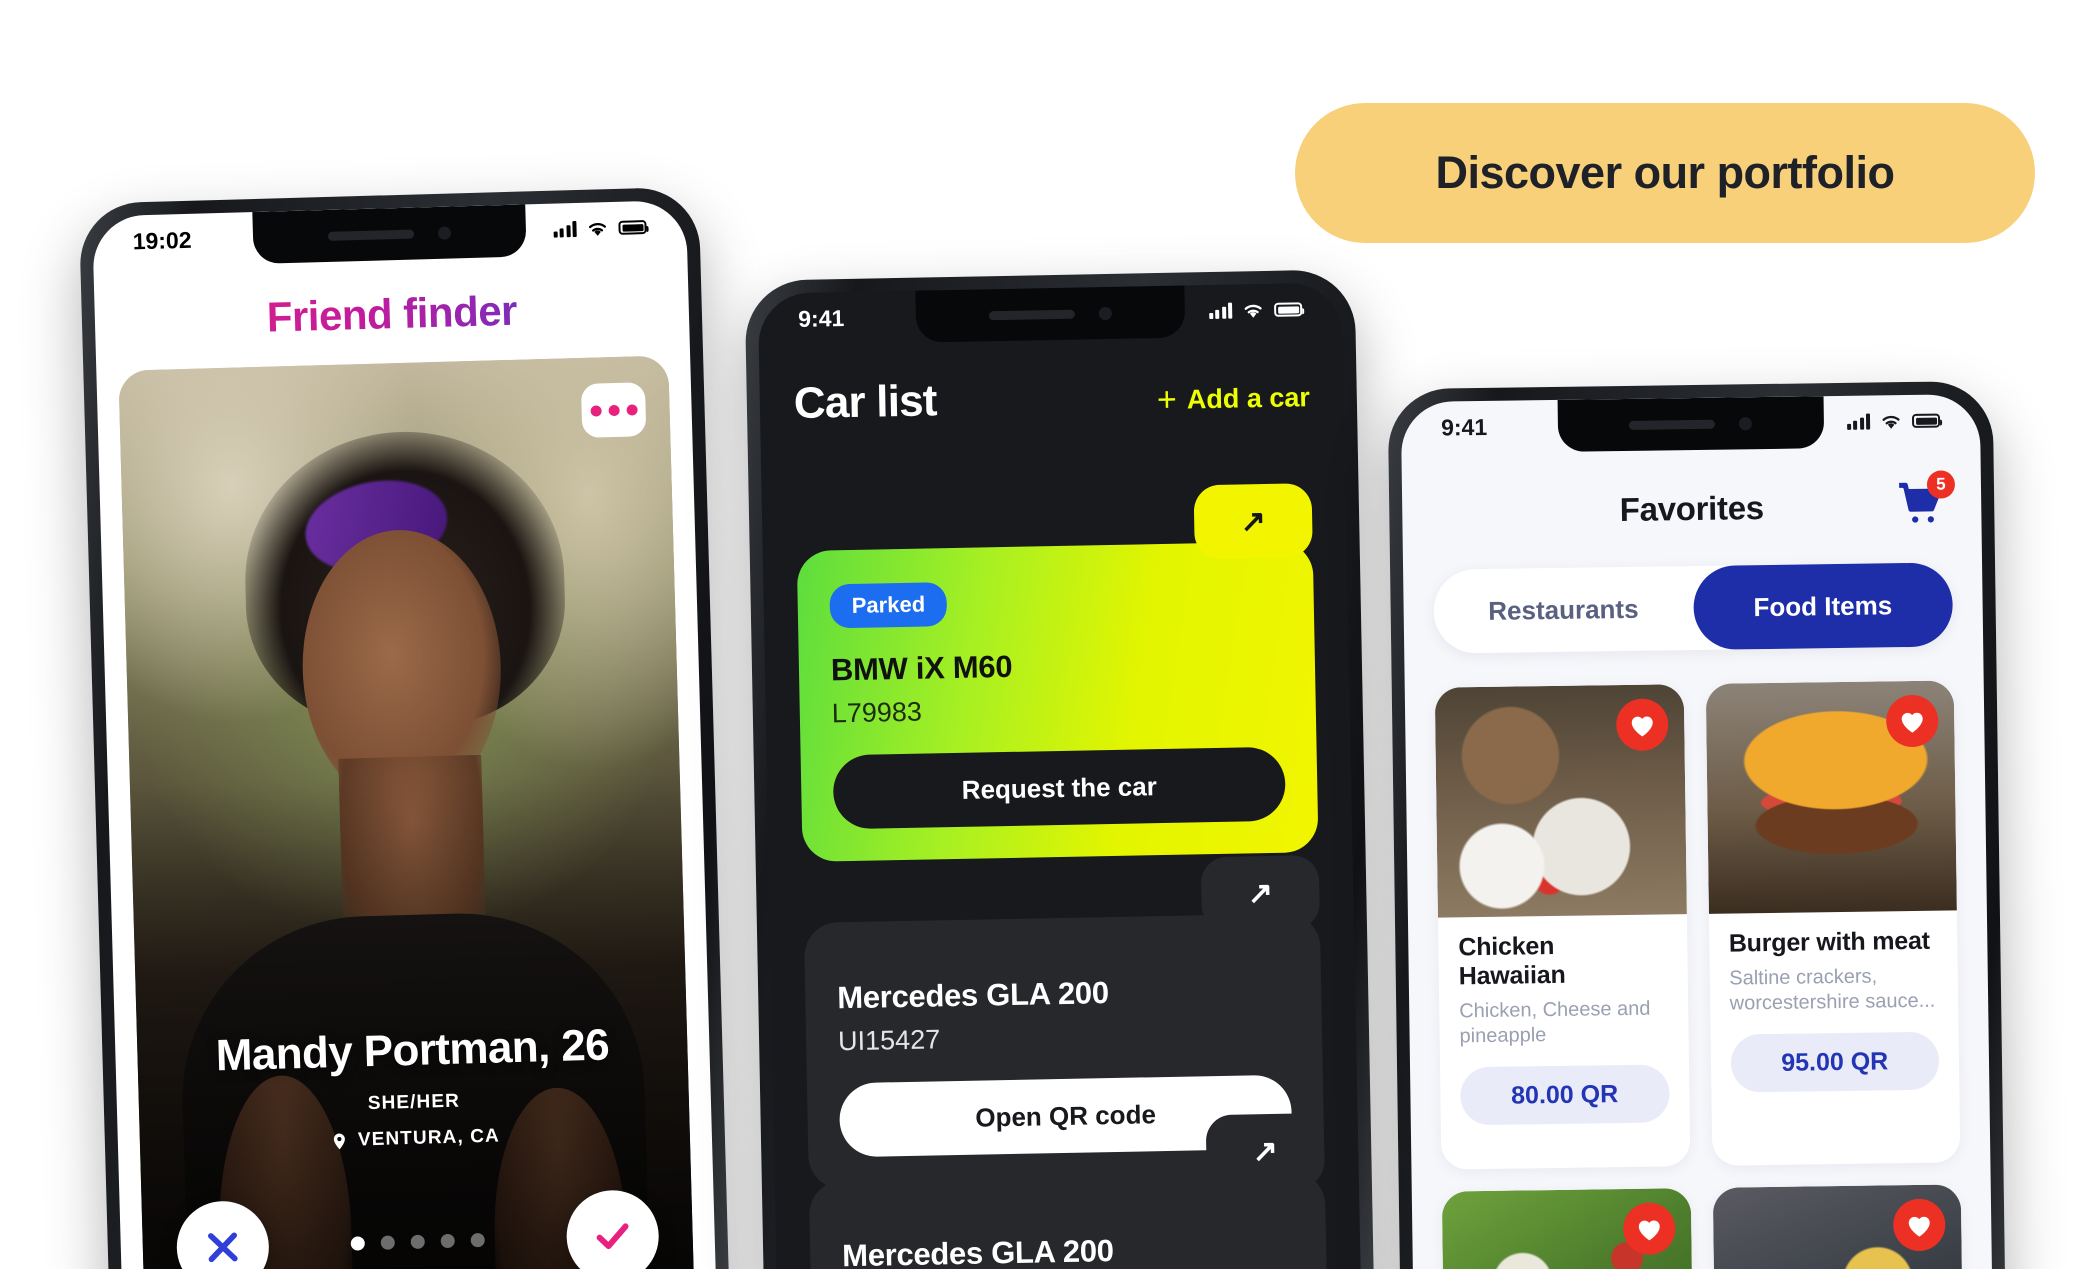 Image resolution: width=2100 pixels, height=1269 pixels. What do you see at coordinates (1167, 400) in the screenshot?
I see `plus-icon: +` at bounding box center [1167, 400].